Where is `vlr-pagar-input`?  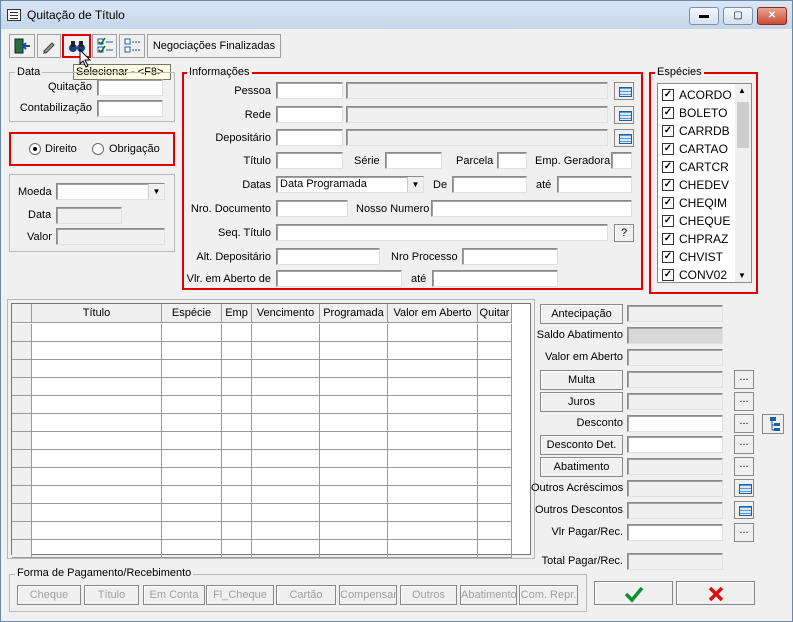 vlr-pagar-input is located at coordinates (675, 532).